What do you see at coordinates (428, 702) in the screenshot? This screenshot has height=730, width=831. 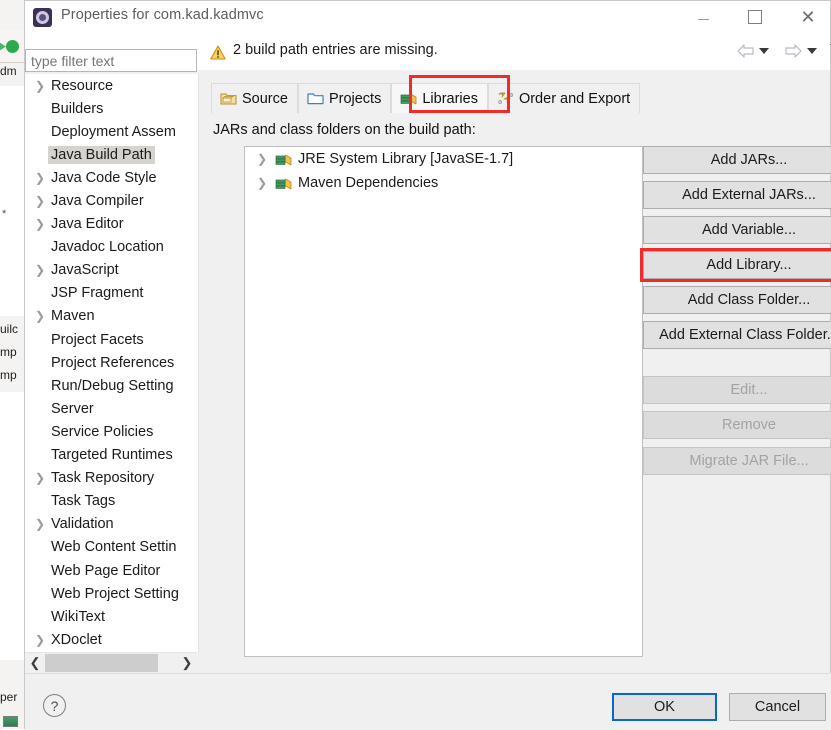 I see `dialog-footer: ? OK Cancel` at bounding box center [428, 702].